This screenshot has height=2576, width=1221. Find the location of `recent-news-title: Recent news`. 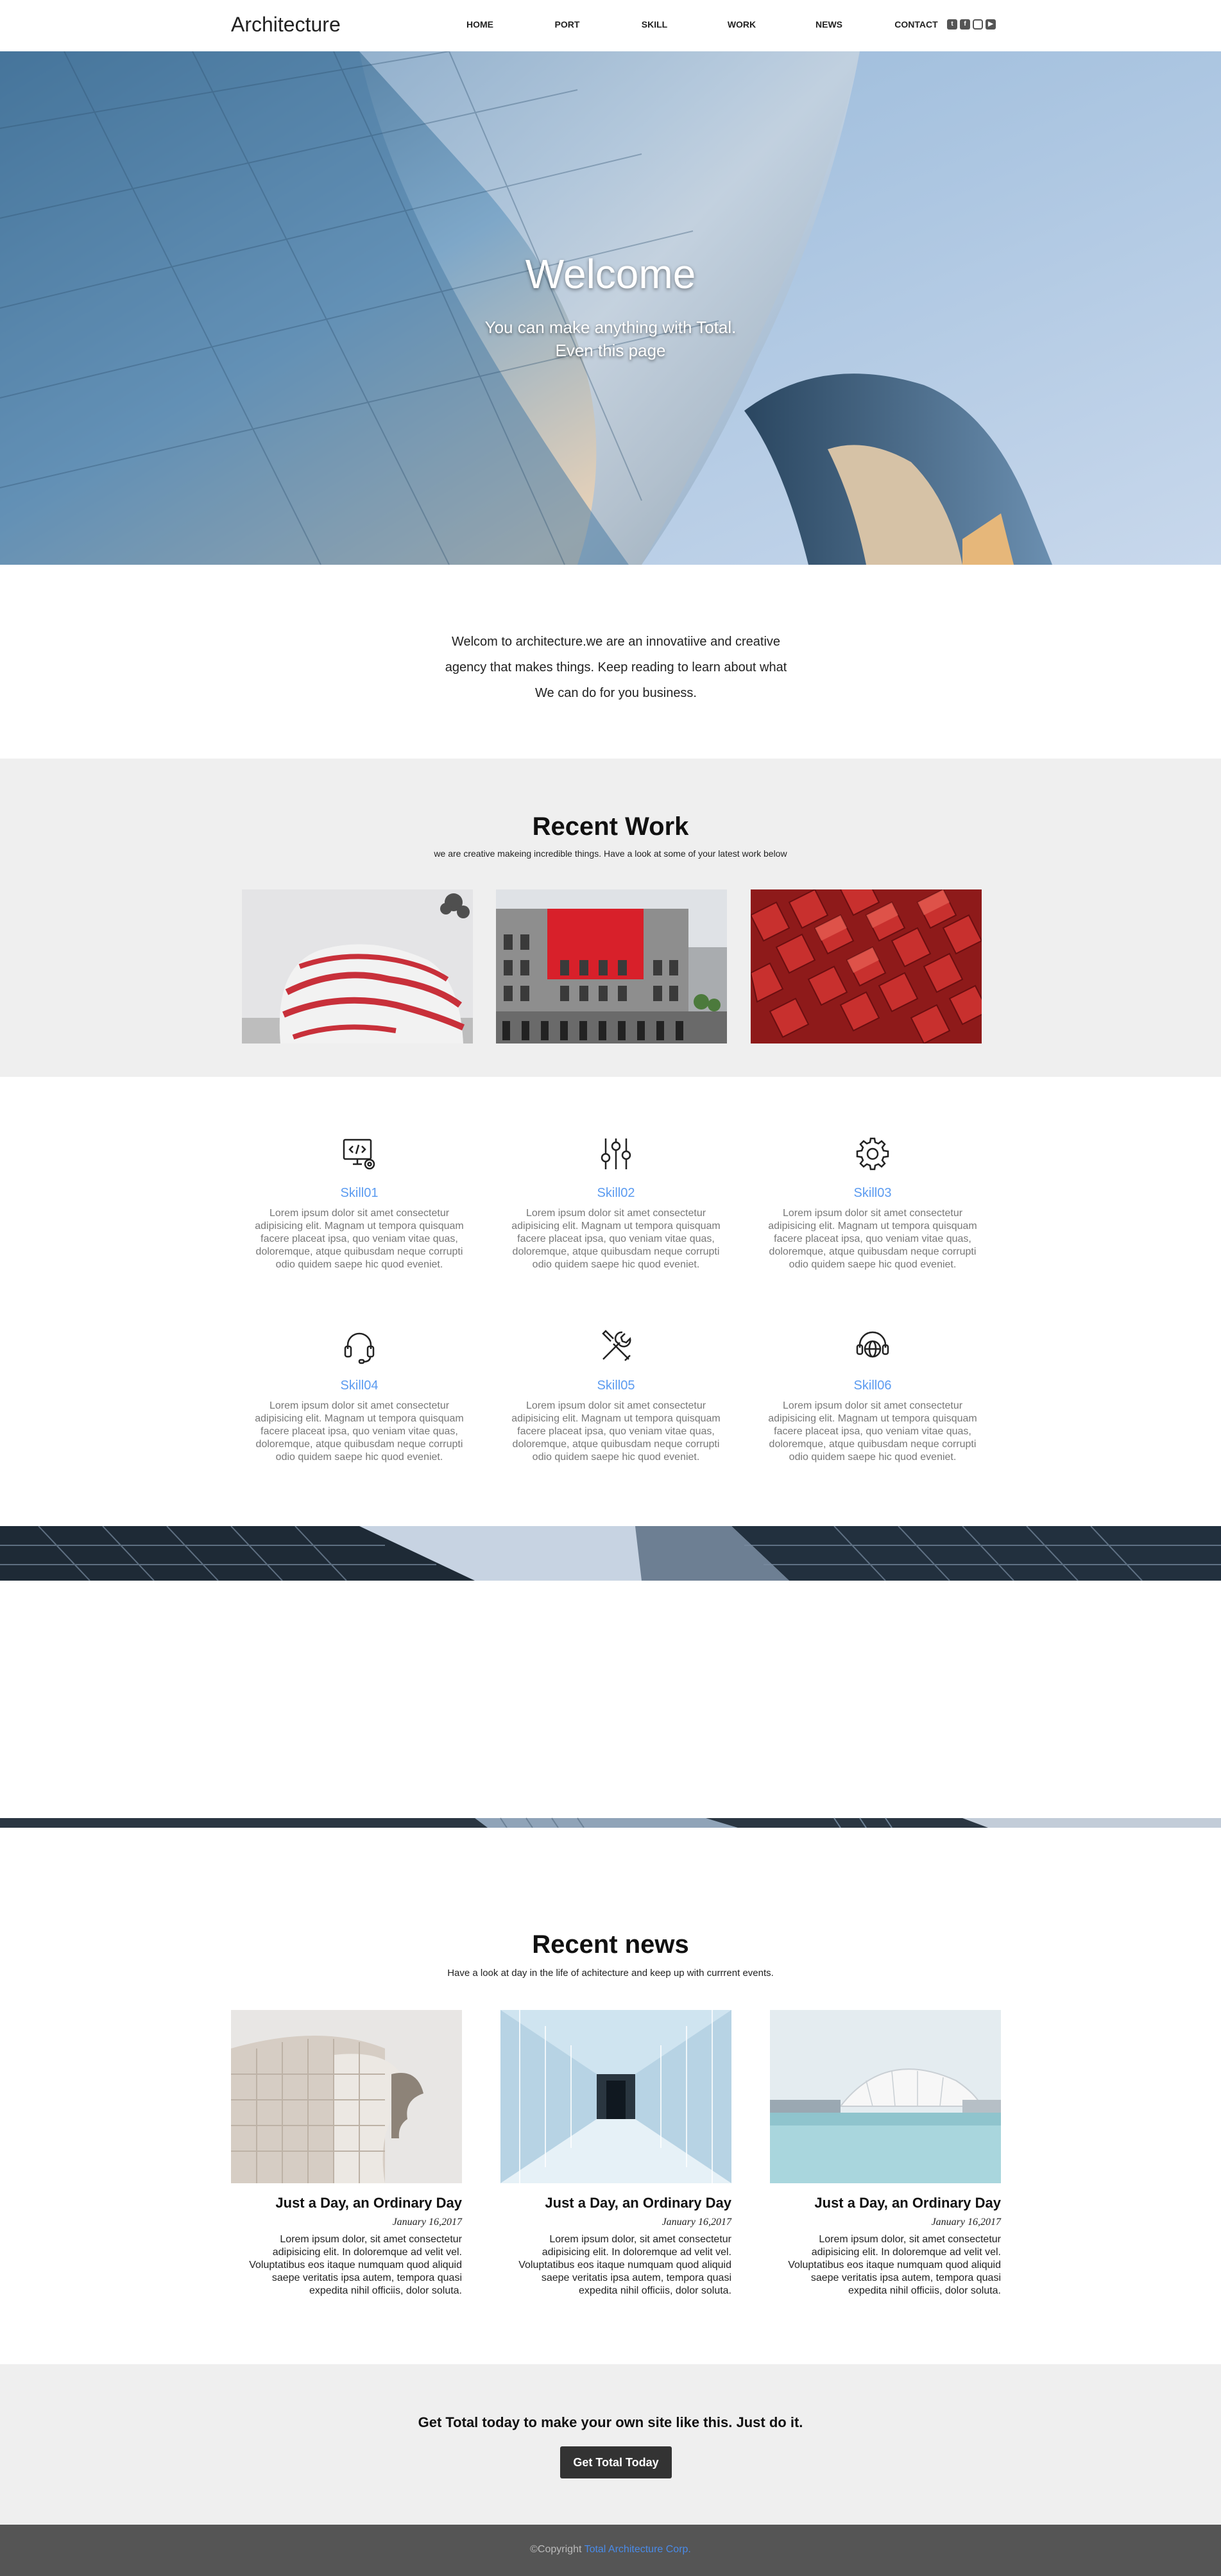

recent-news-title: Recent news is located at coordinates (610, 1944).